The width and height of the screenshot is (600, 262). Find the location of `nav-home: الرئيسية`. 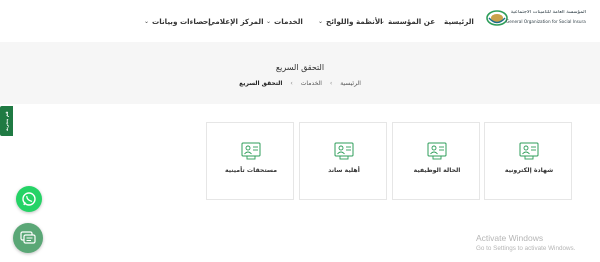

nav-home: الرئيسية is located at coordinates (459, 21).